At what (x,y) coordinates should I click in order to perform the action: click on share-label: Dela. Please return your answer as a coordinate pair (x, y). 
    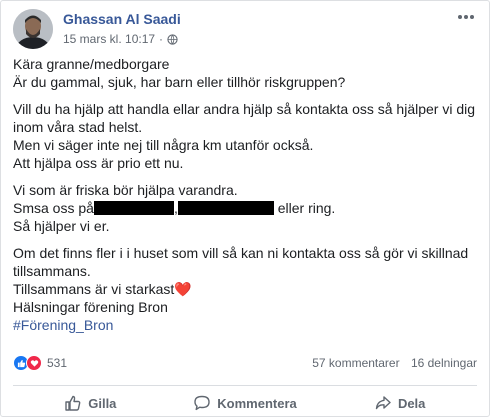
    Looking at the image, I should click on (411, 403).